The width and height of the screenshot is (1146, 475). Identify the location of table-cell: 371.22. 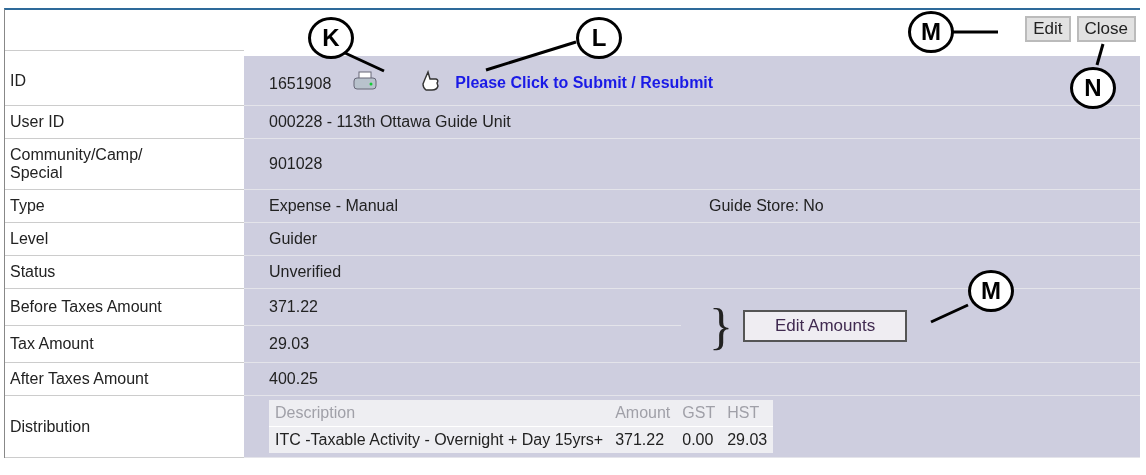
(643, 439).